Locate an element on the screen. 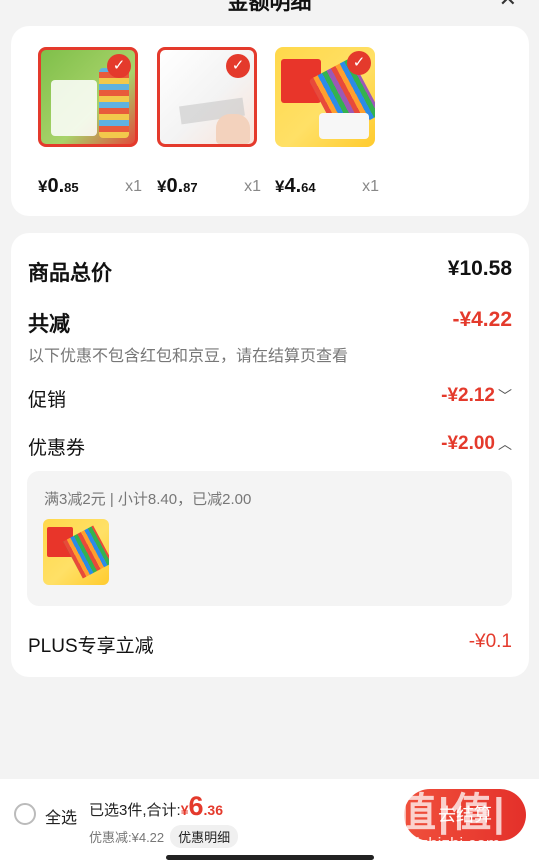 This screenshot has height=862, width=539. promotion-value: -¥2.12 ﹀ is located at coordinates (476, 396).